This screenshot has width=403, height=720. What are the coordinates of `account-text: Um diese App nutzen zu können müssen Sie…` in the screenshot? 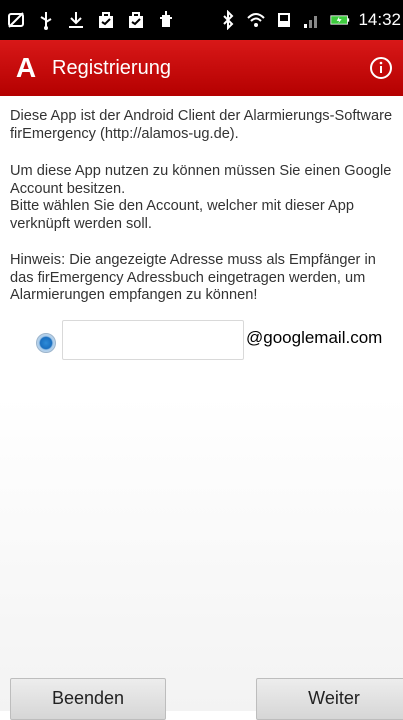 It's located at (201, 197).